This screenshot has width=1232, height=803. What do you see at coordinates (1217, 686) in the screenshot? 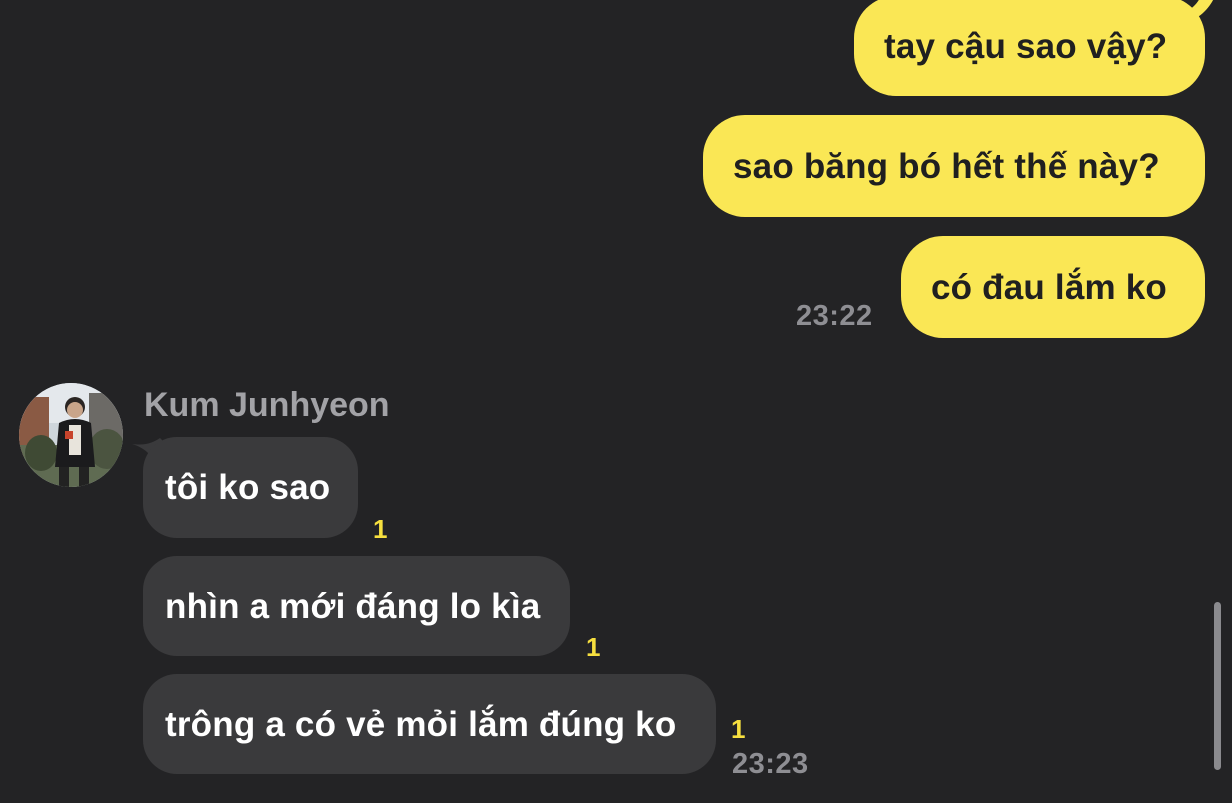
I see `scrollbar-thumb` at bounding box center [1217, 686].